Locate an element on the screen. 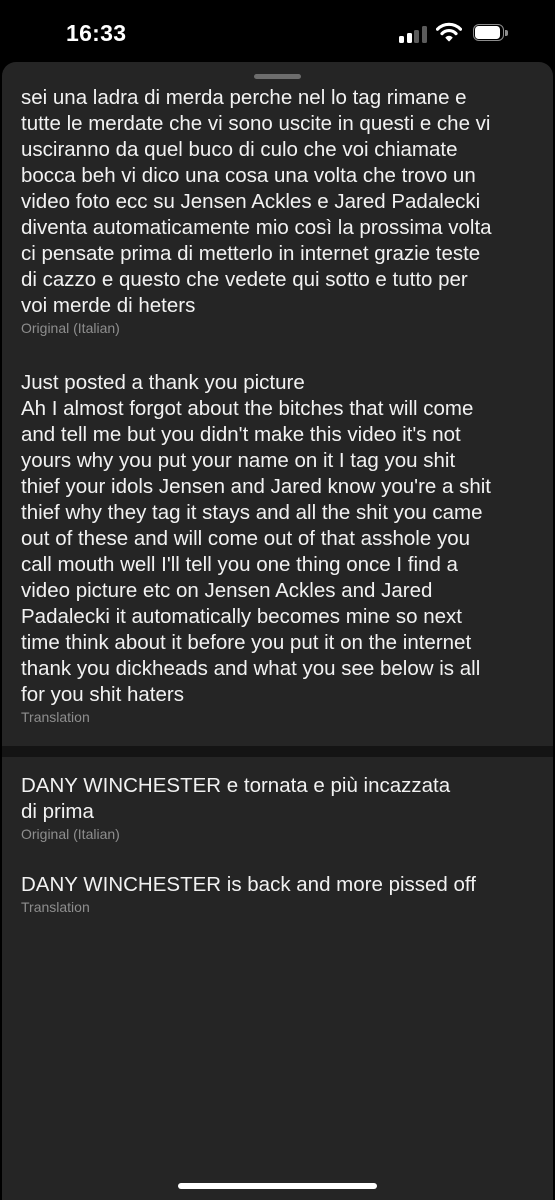  wifi-icon is located at coordinates (449, 32).